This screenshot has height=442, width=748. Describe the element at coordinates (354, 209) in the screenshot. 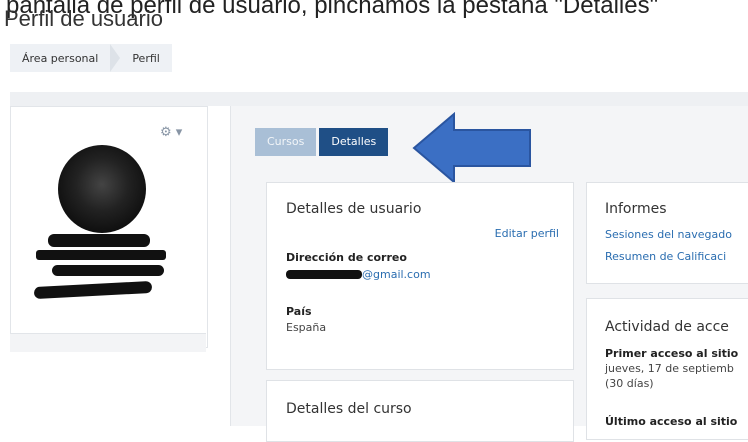

I see `card-title: Detalles de usuario` at that location.